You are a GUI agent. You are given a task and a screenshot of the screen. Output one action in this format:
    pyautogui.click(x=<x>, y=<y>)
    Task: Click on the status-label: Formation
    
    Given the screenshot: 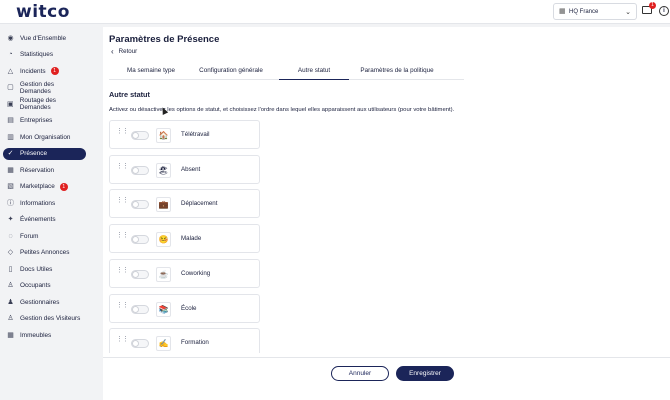 What is the action you would take?
    pyautogui.click(x=195, y=343)
    